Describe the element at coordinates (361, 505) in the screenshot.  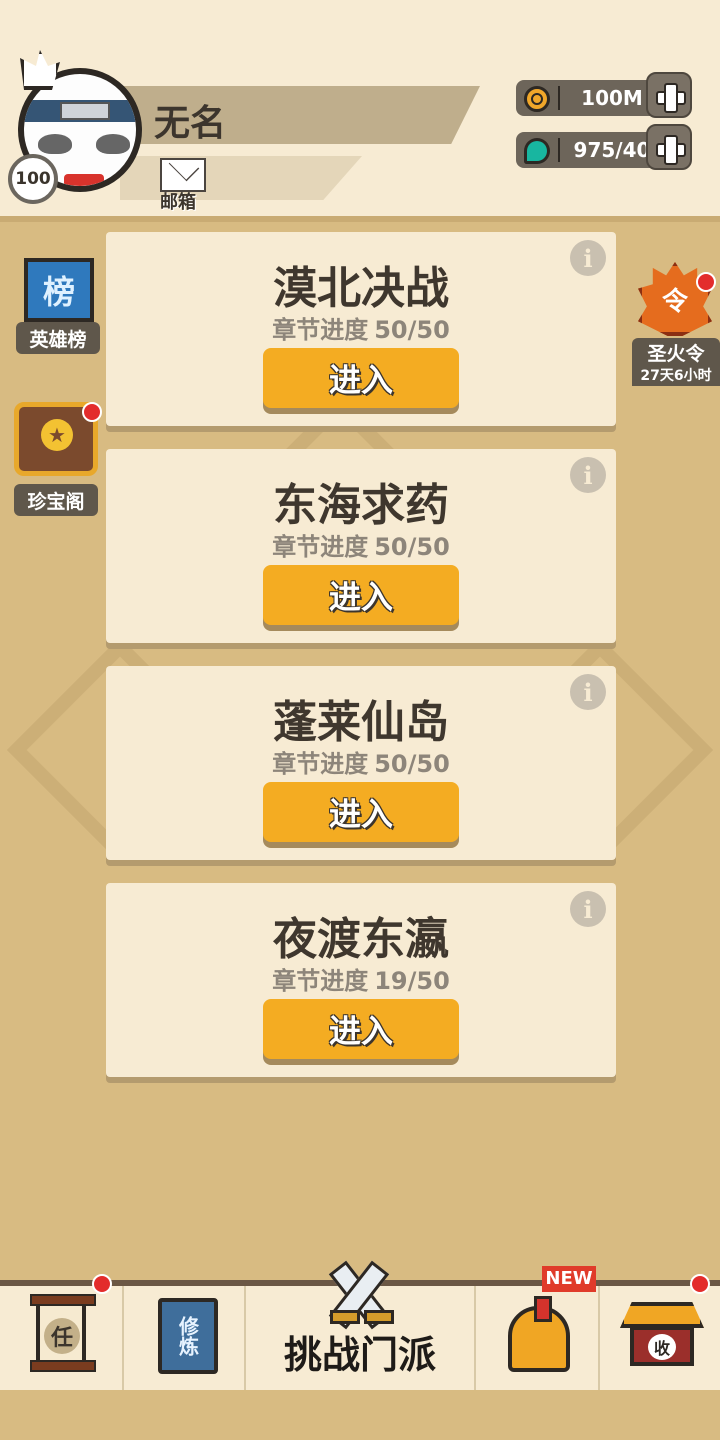
I see `chapter-title: 东海求药` at that location.